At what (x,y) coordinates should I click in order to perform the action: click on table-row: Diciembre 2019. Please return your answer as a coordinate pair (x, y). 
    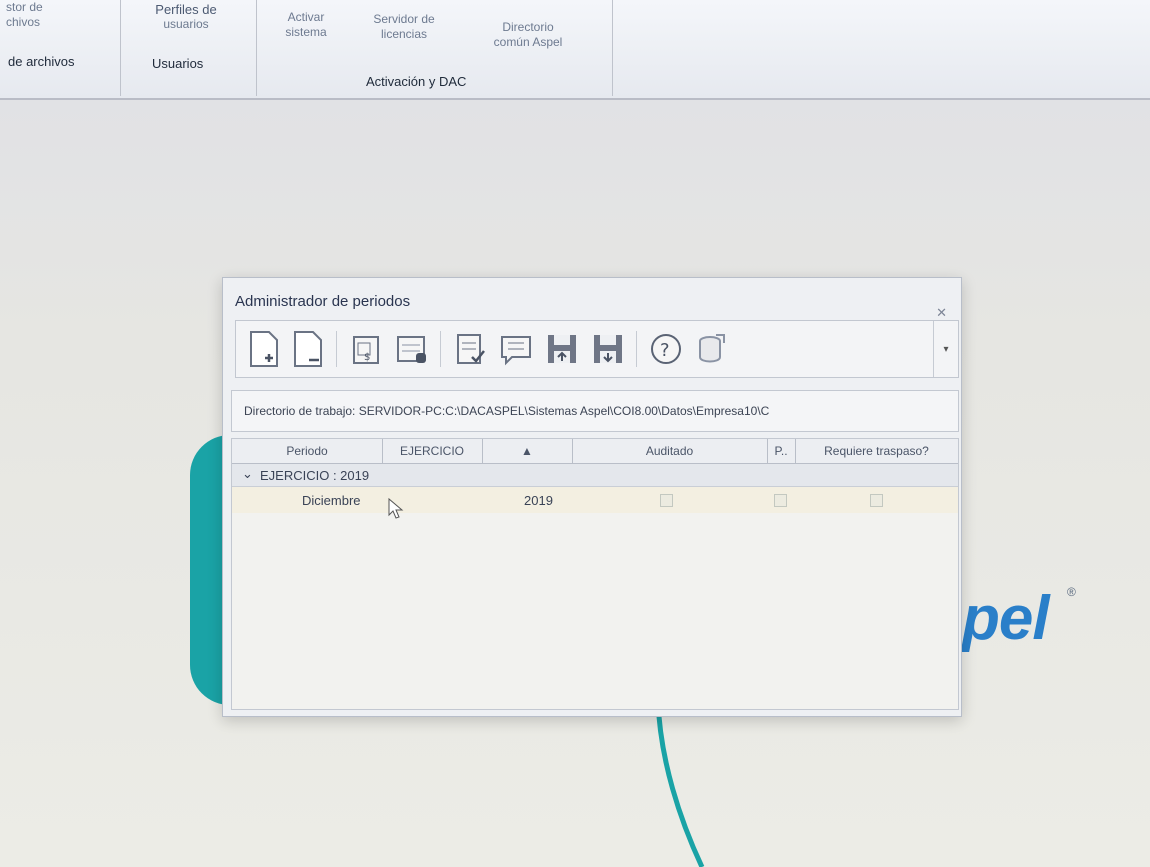
    Looking at the image, I should click on (595, 500).